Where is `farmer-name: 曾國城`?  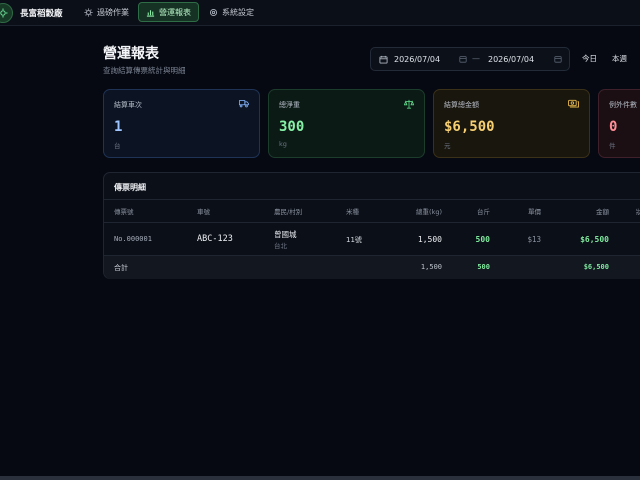 farmer-name: 曾國城 is located at coordinates (285, 234).